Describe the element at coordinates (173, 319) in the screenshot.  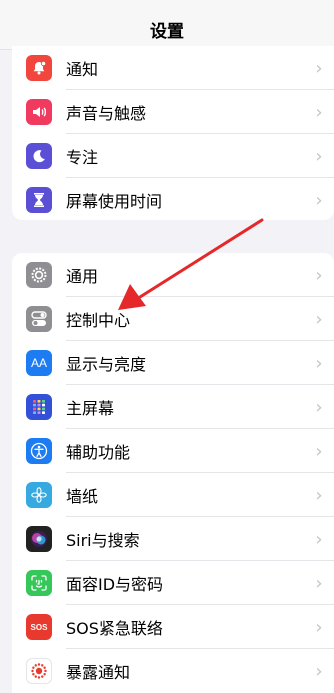
I see `settings-row-control-center: 控制中心 ›` at that location.